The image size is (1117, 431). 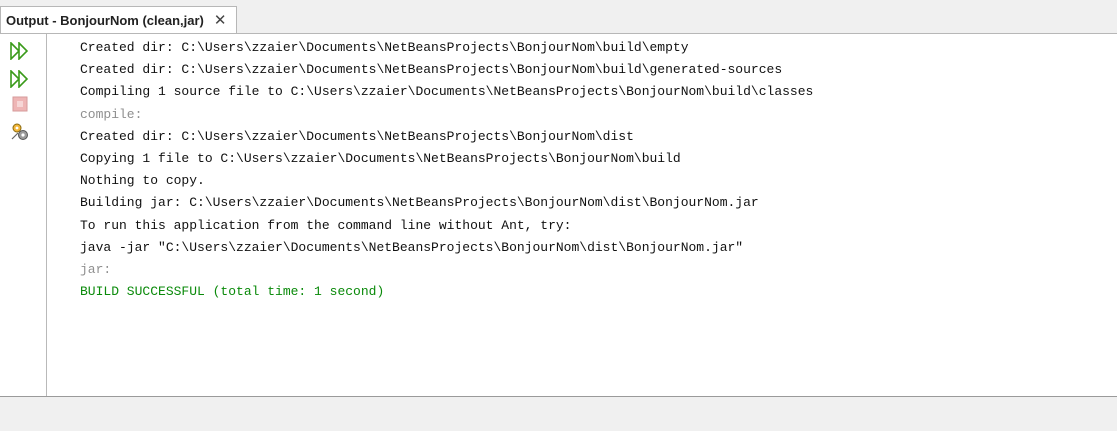 What do you see at coordinates (232, 292) in the screenshot?
I see `output-line: BUILD SUCCESSFUL (total time: 1 second)` at bounding box center [232, 292].